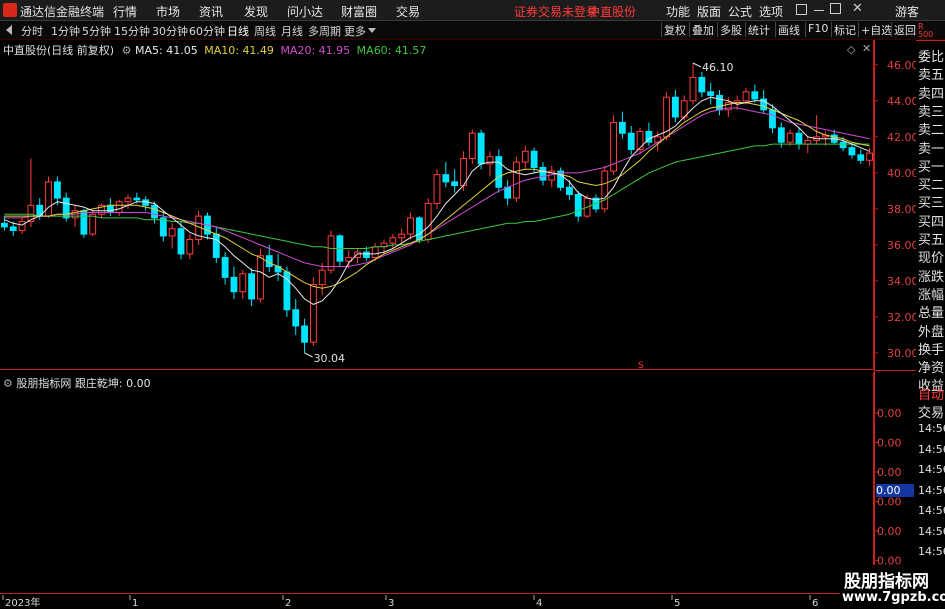  I want to click on menu-layout: 版面, so click(709, 11).